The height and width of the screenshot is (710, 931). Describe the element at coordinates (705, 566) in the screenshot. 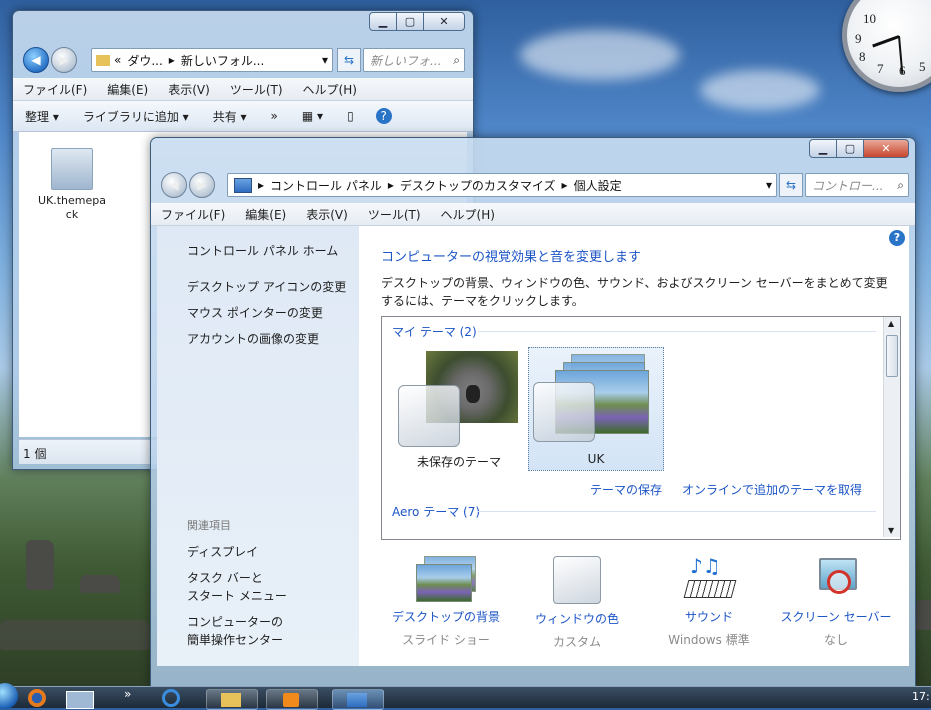

I see `music-note-icon: ♪♫` at that location.